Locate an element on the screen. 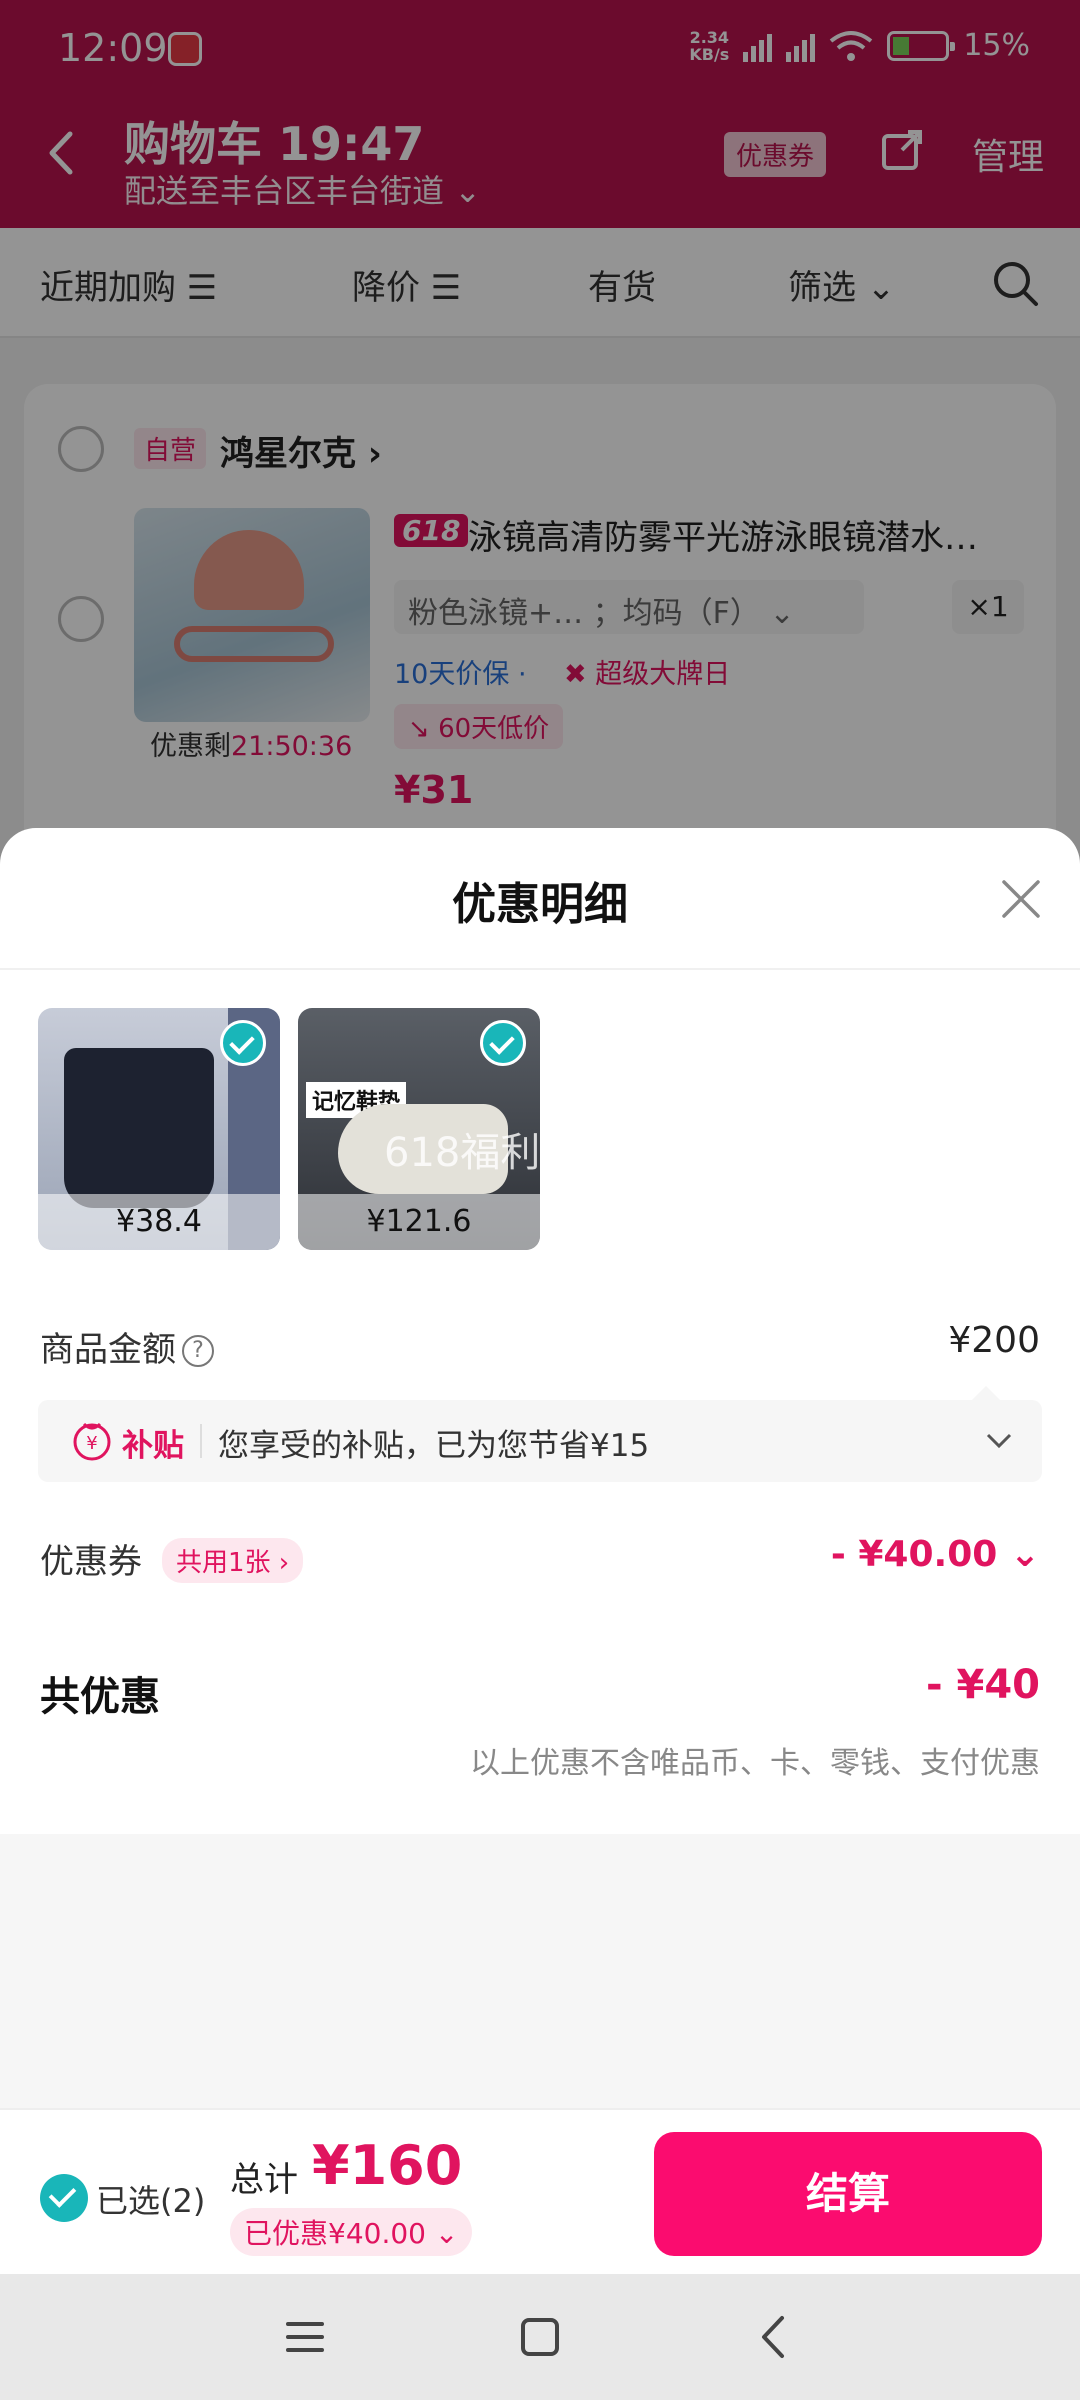  discount-note: 以上优惠不含唯品币、卡、零钱、支付优惠 is located at coordinates (755, 1763).